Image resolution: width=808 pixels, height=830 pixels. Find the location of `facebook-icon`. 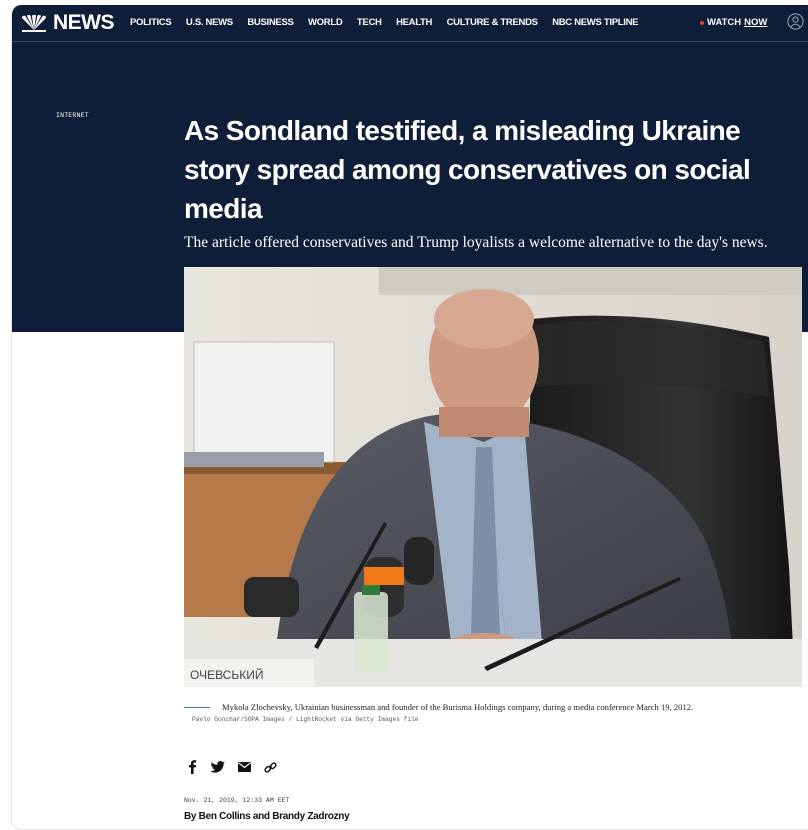

facebook-icon is located at coordinates (192, 767).